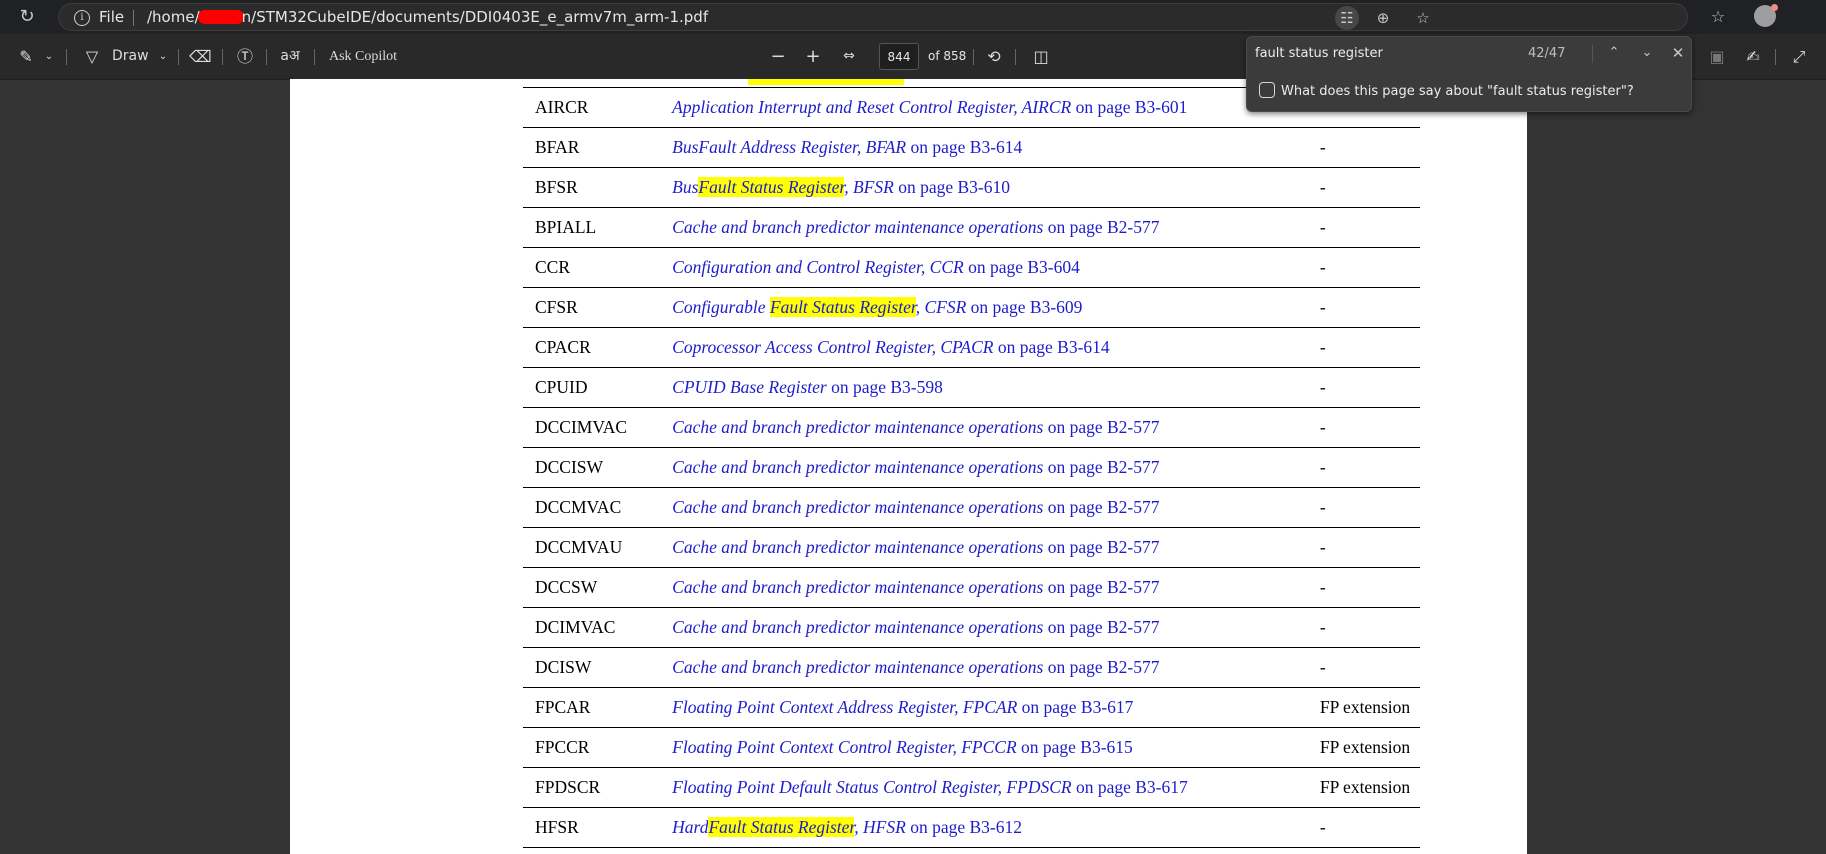 This screenshot has height=854, width=1826. Describe the element at coordinates (849, 56) in the screenshot. I see `fit-page-icon: ⇔` at that location.